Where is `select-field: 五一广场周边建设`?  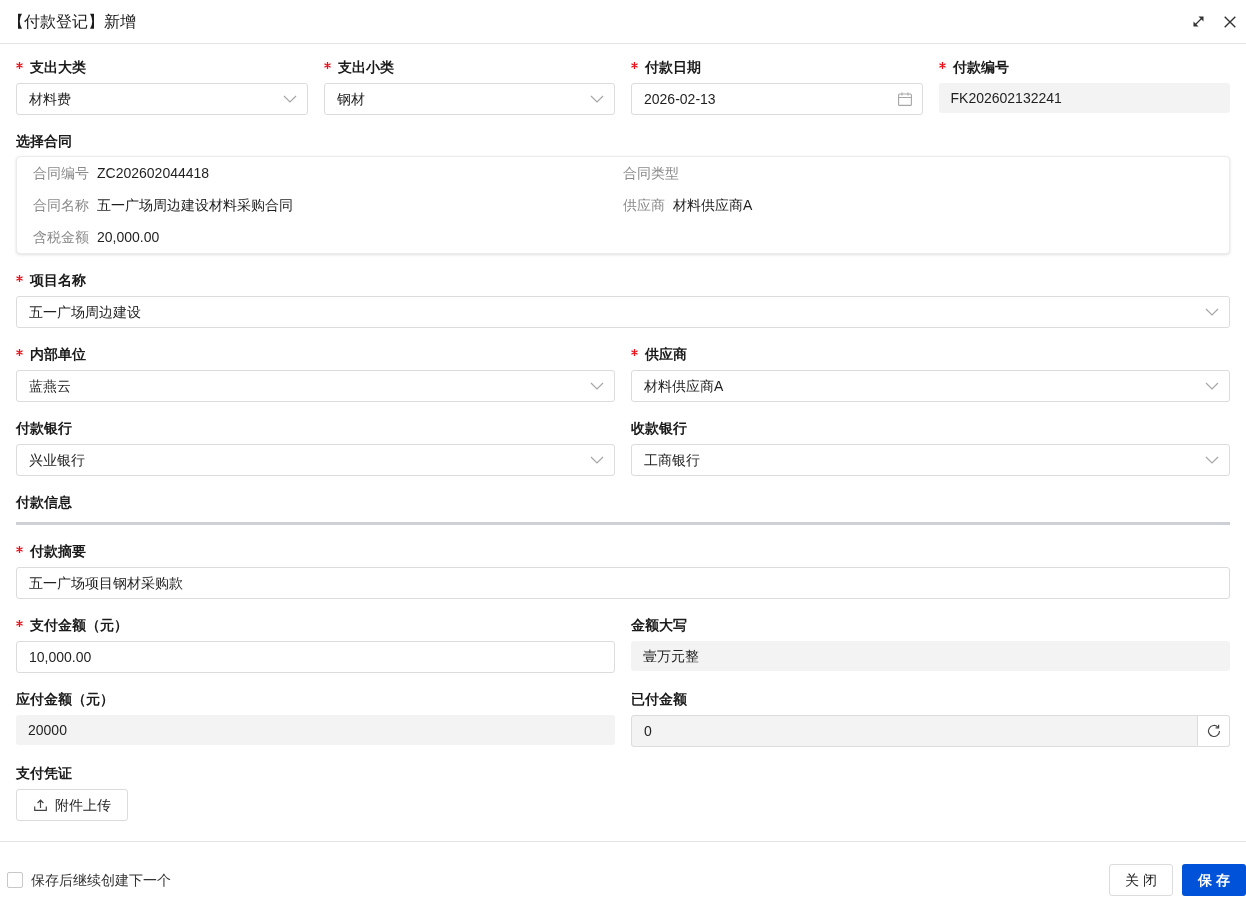 select-field: 五一广场周边建设 is located at coordinates (623, 312).